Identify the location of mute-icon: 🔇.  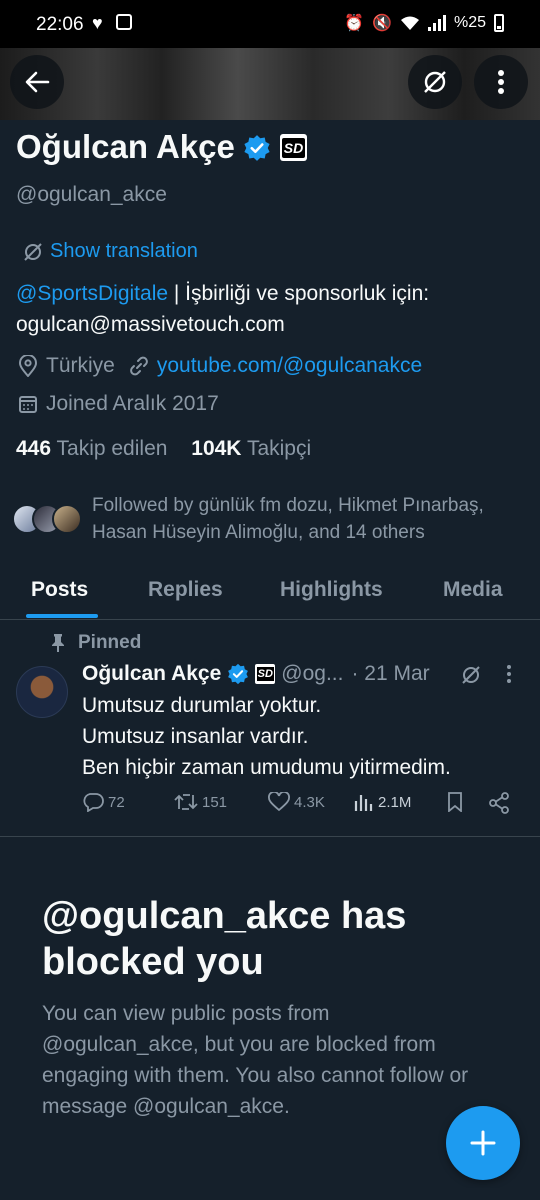
(382, 23).